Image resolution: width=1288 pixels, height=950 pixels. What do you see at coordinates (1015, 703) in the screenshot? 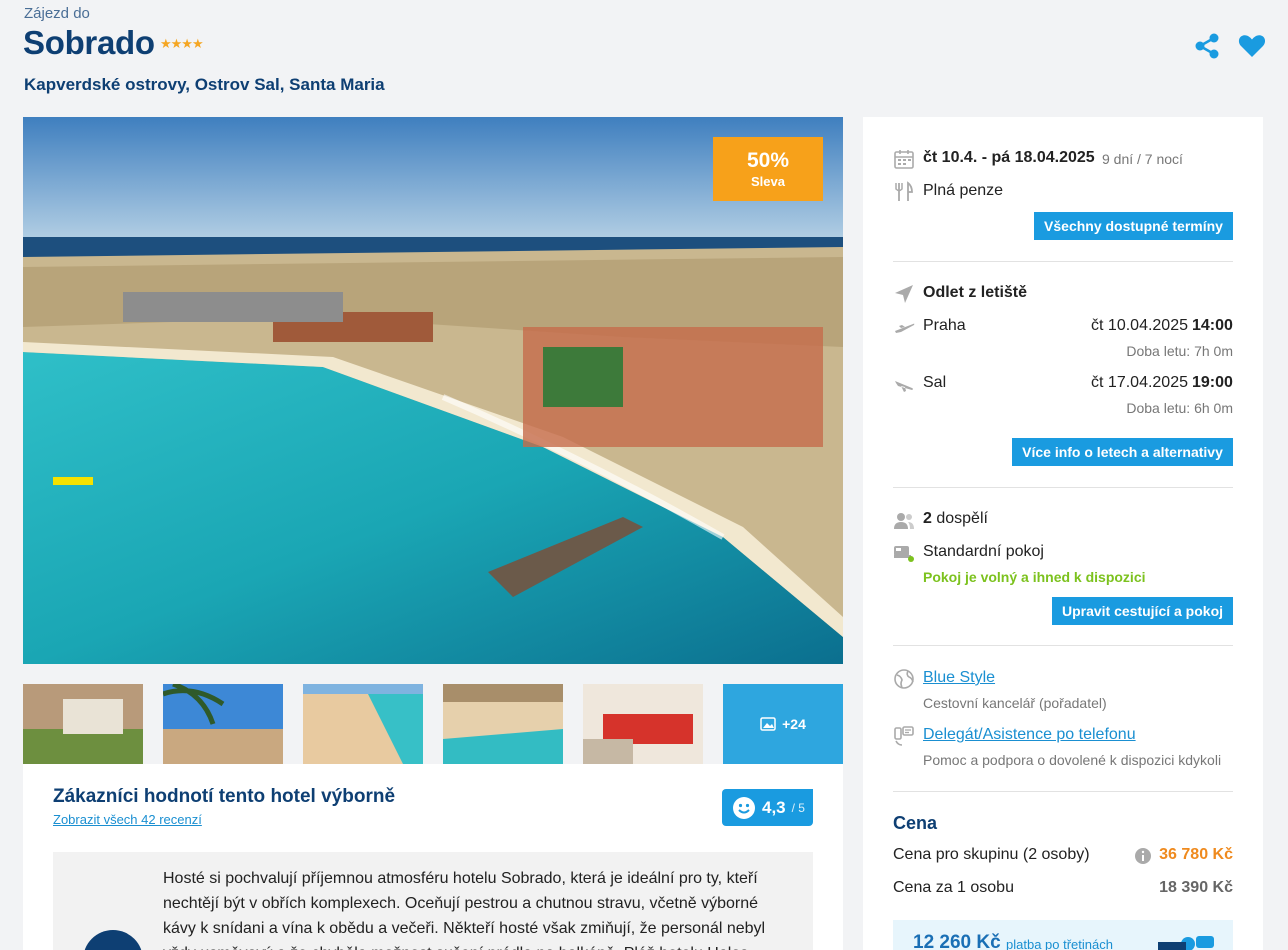
I see `organizer-role: Cestovní kancelář (pořadatel)` at bounding box center [1015, 703].